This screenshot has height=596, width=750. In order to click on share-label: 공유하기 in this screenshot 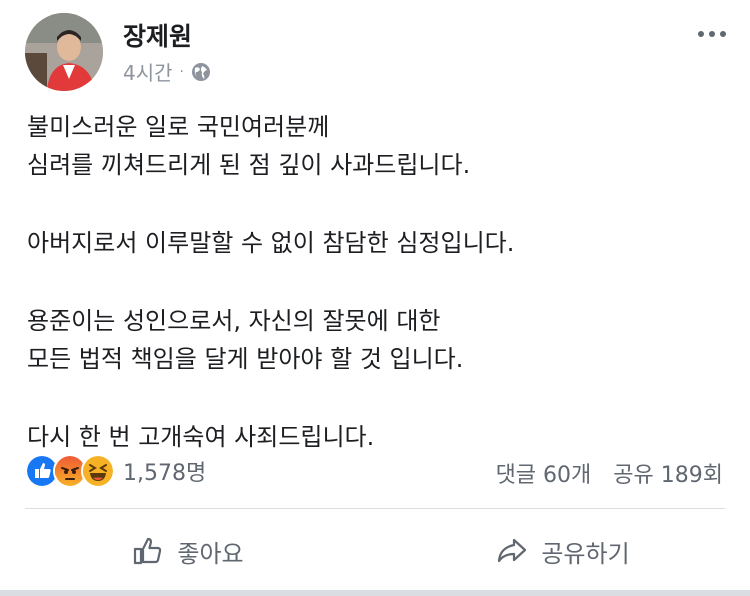, I will do `click(585, 553)`.